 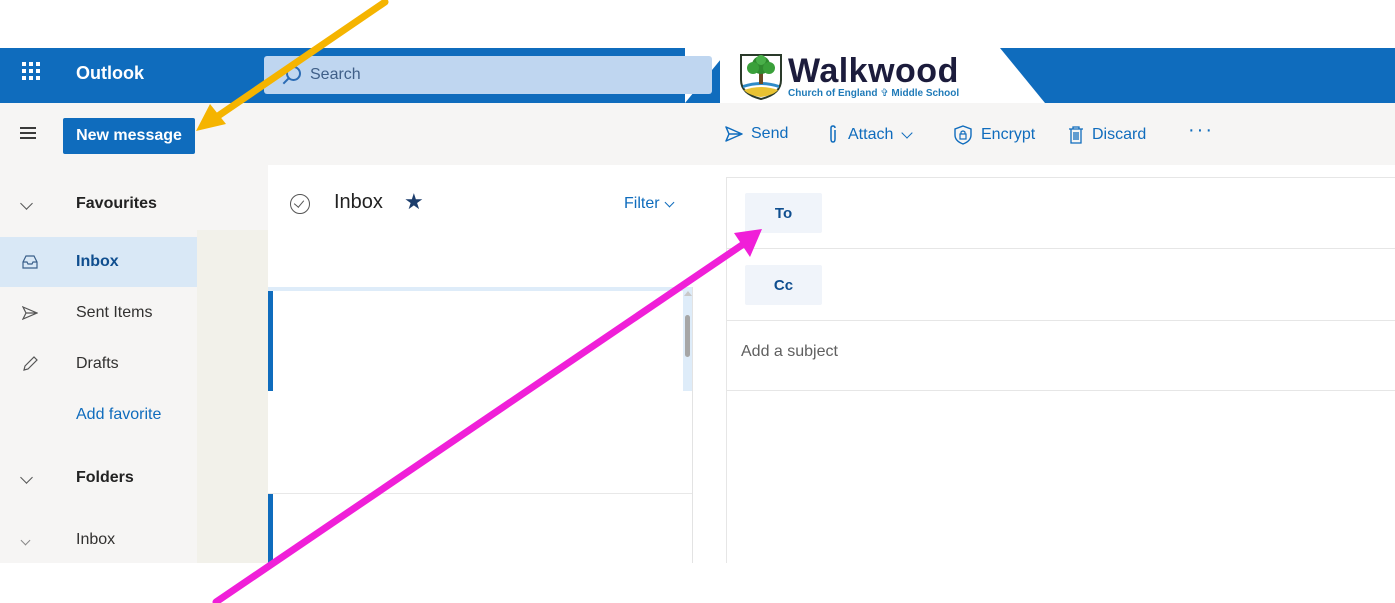 I want to click on scroll-up-icon, so click(x=688, y=293).